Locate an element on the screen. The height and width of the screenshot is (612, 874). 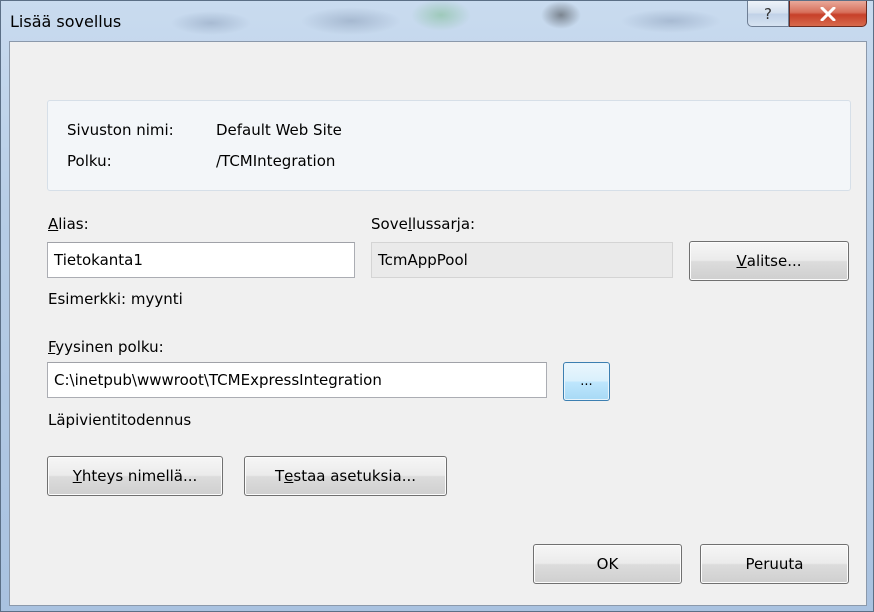
physical-path-label: Fyysinen polku: is located at coordinates (106, 347).